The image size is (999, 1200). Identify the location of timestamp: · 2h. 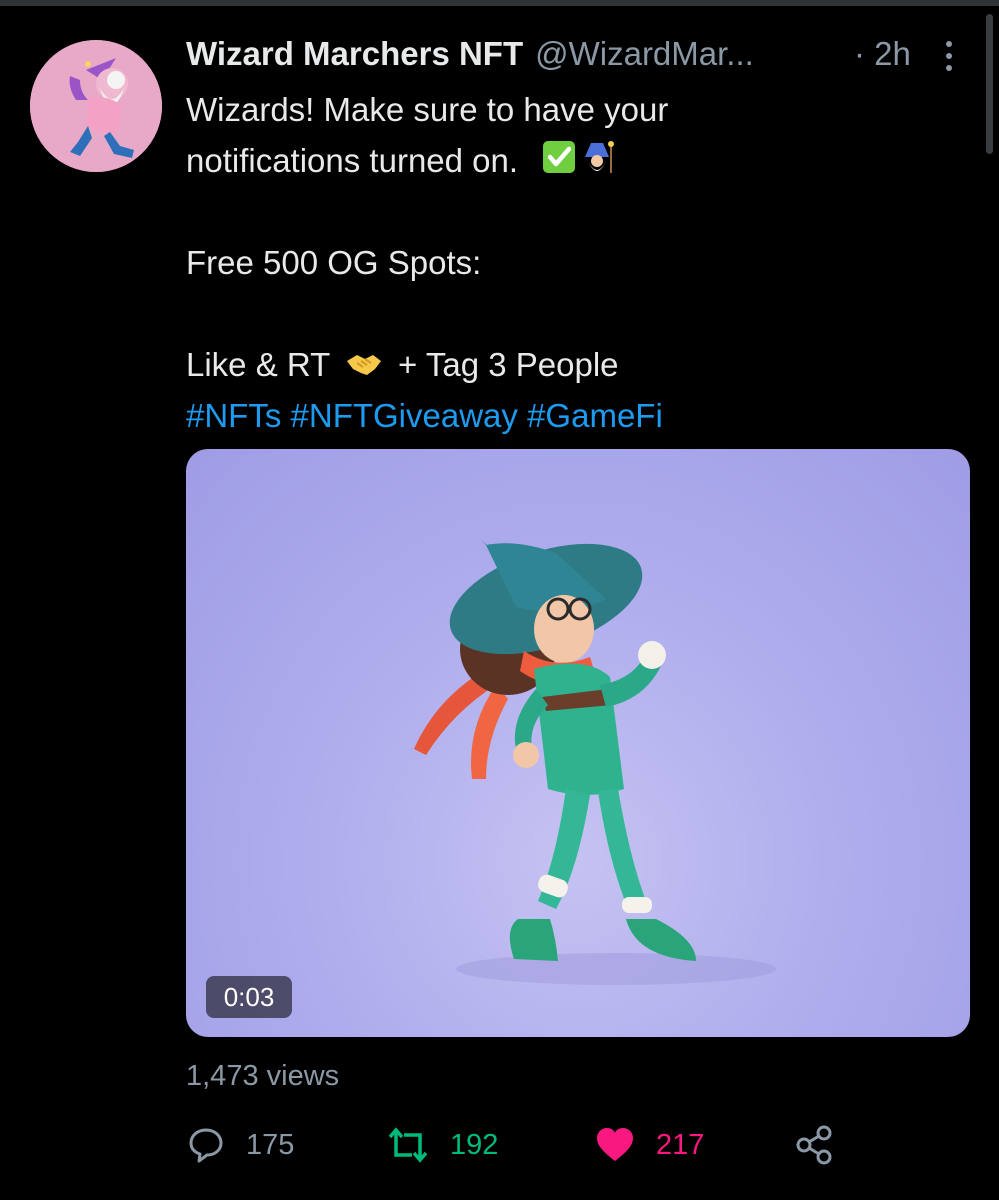
(882, 54).